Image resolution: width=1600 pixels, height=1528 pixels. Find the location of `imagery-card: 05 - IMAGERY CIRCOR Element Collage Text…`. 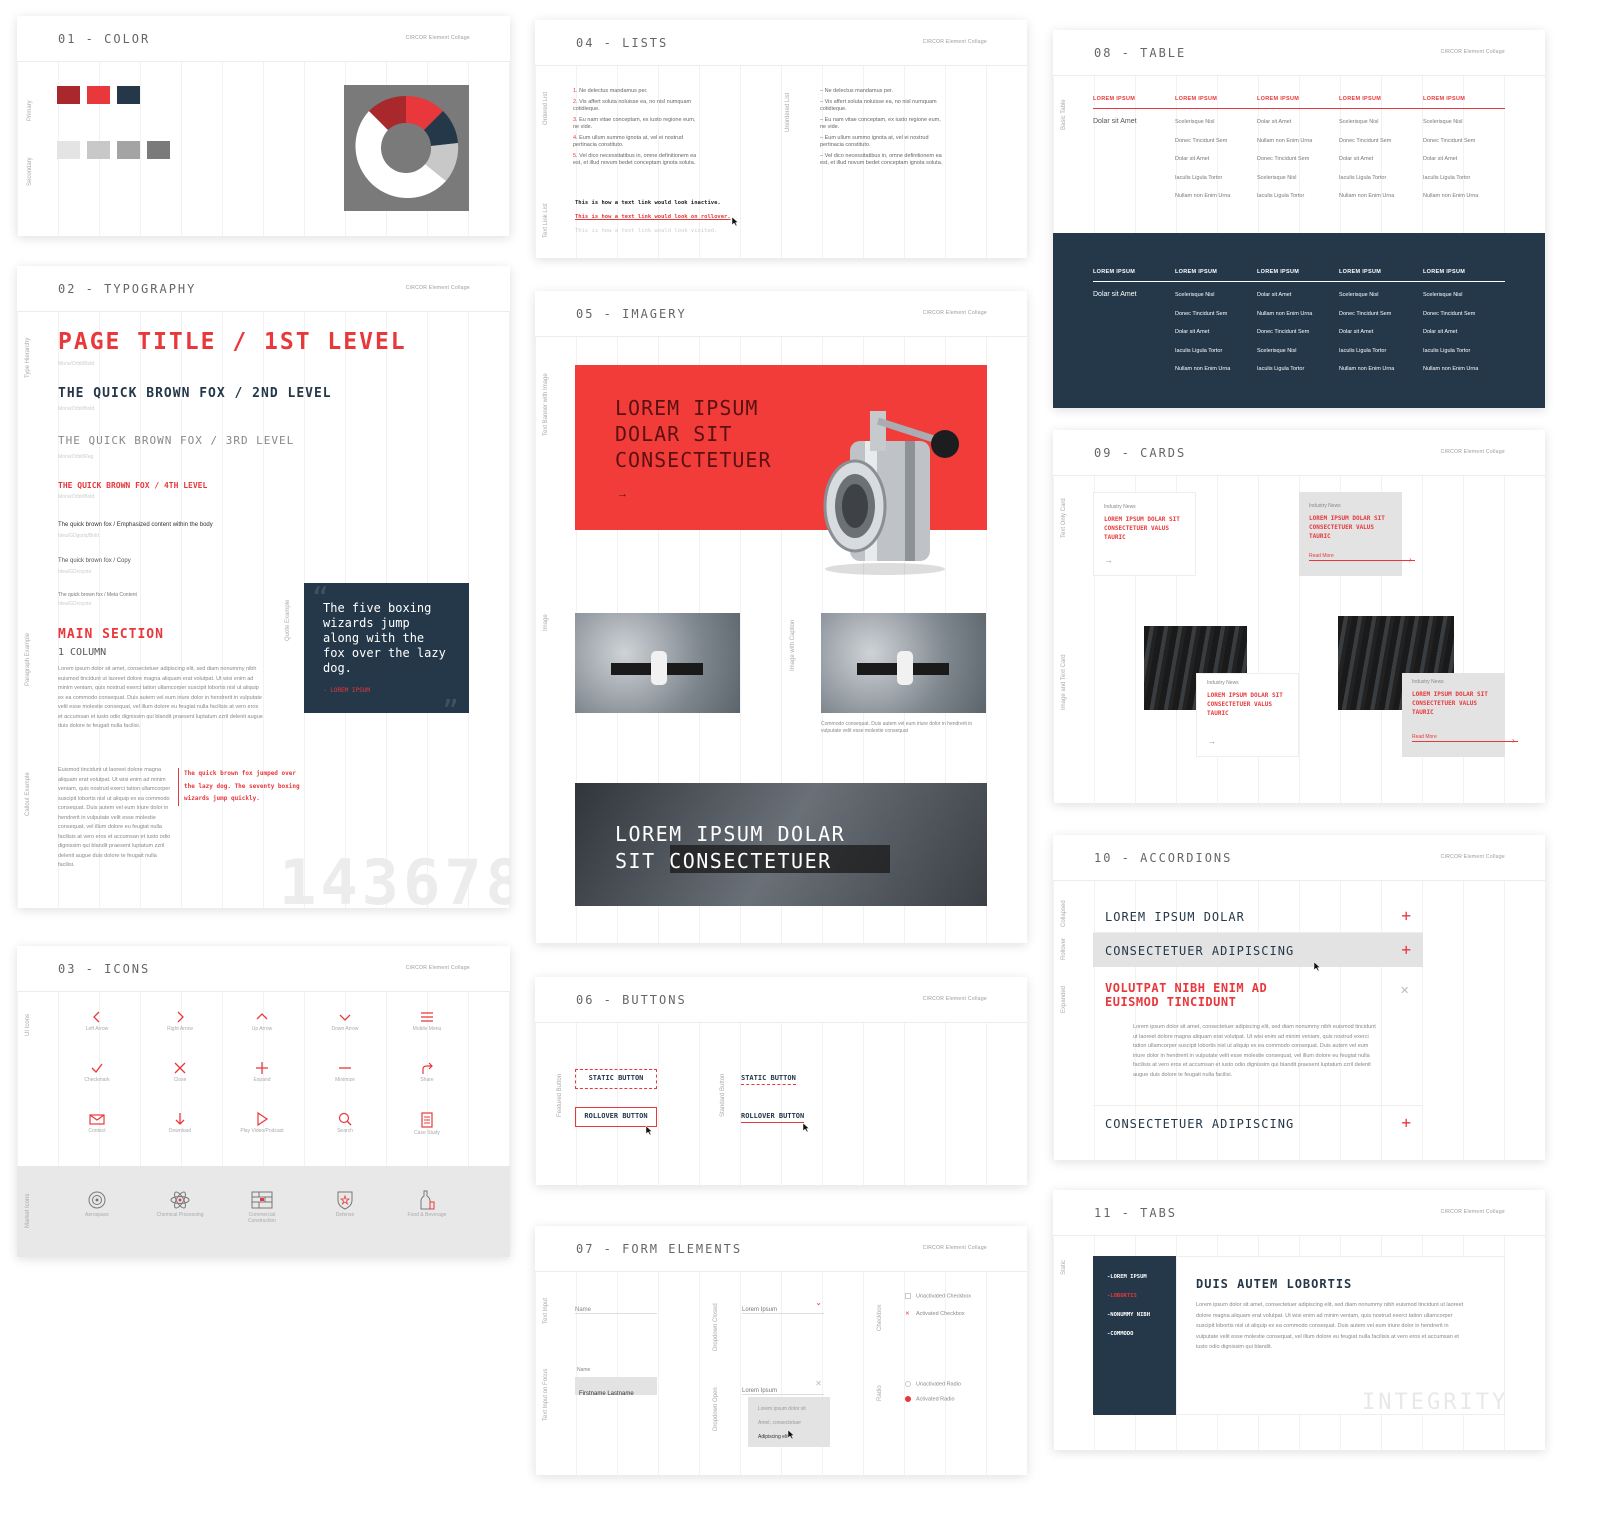

imagery-card: 05 - IMAGERY CIRCOR Element Collage Text… is located at coordinates (781, 617).